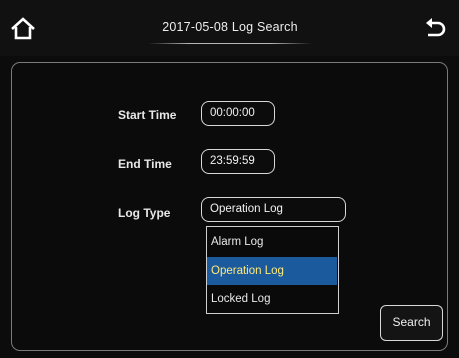 The height and width of the screenshot is (358, 459). I want to click on log-type-option-operation: Operation Log, so click(272, 271).